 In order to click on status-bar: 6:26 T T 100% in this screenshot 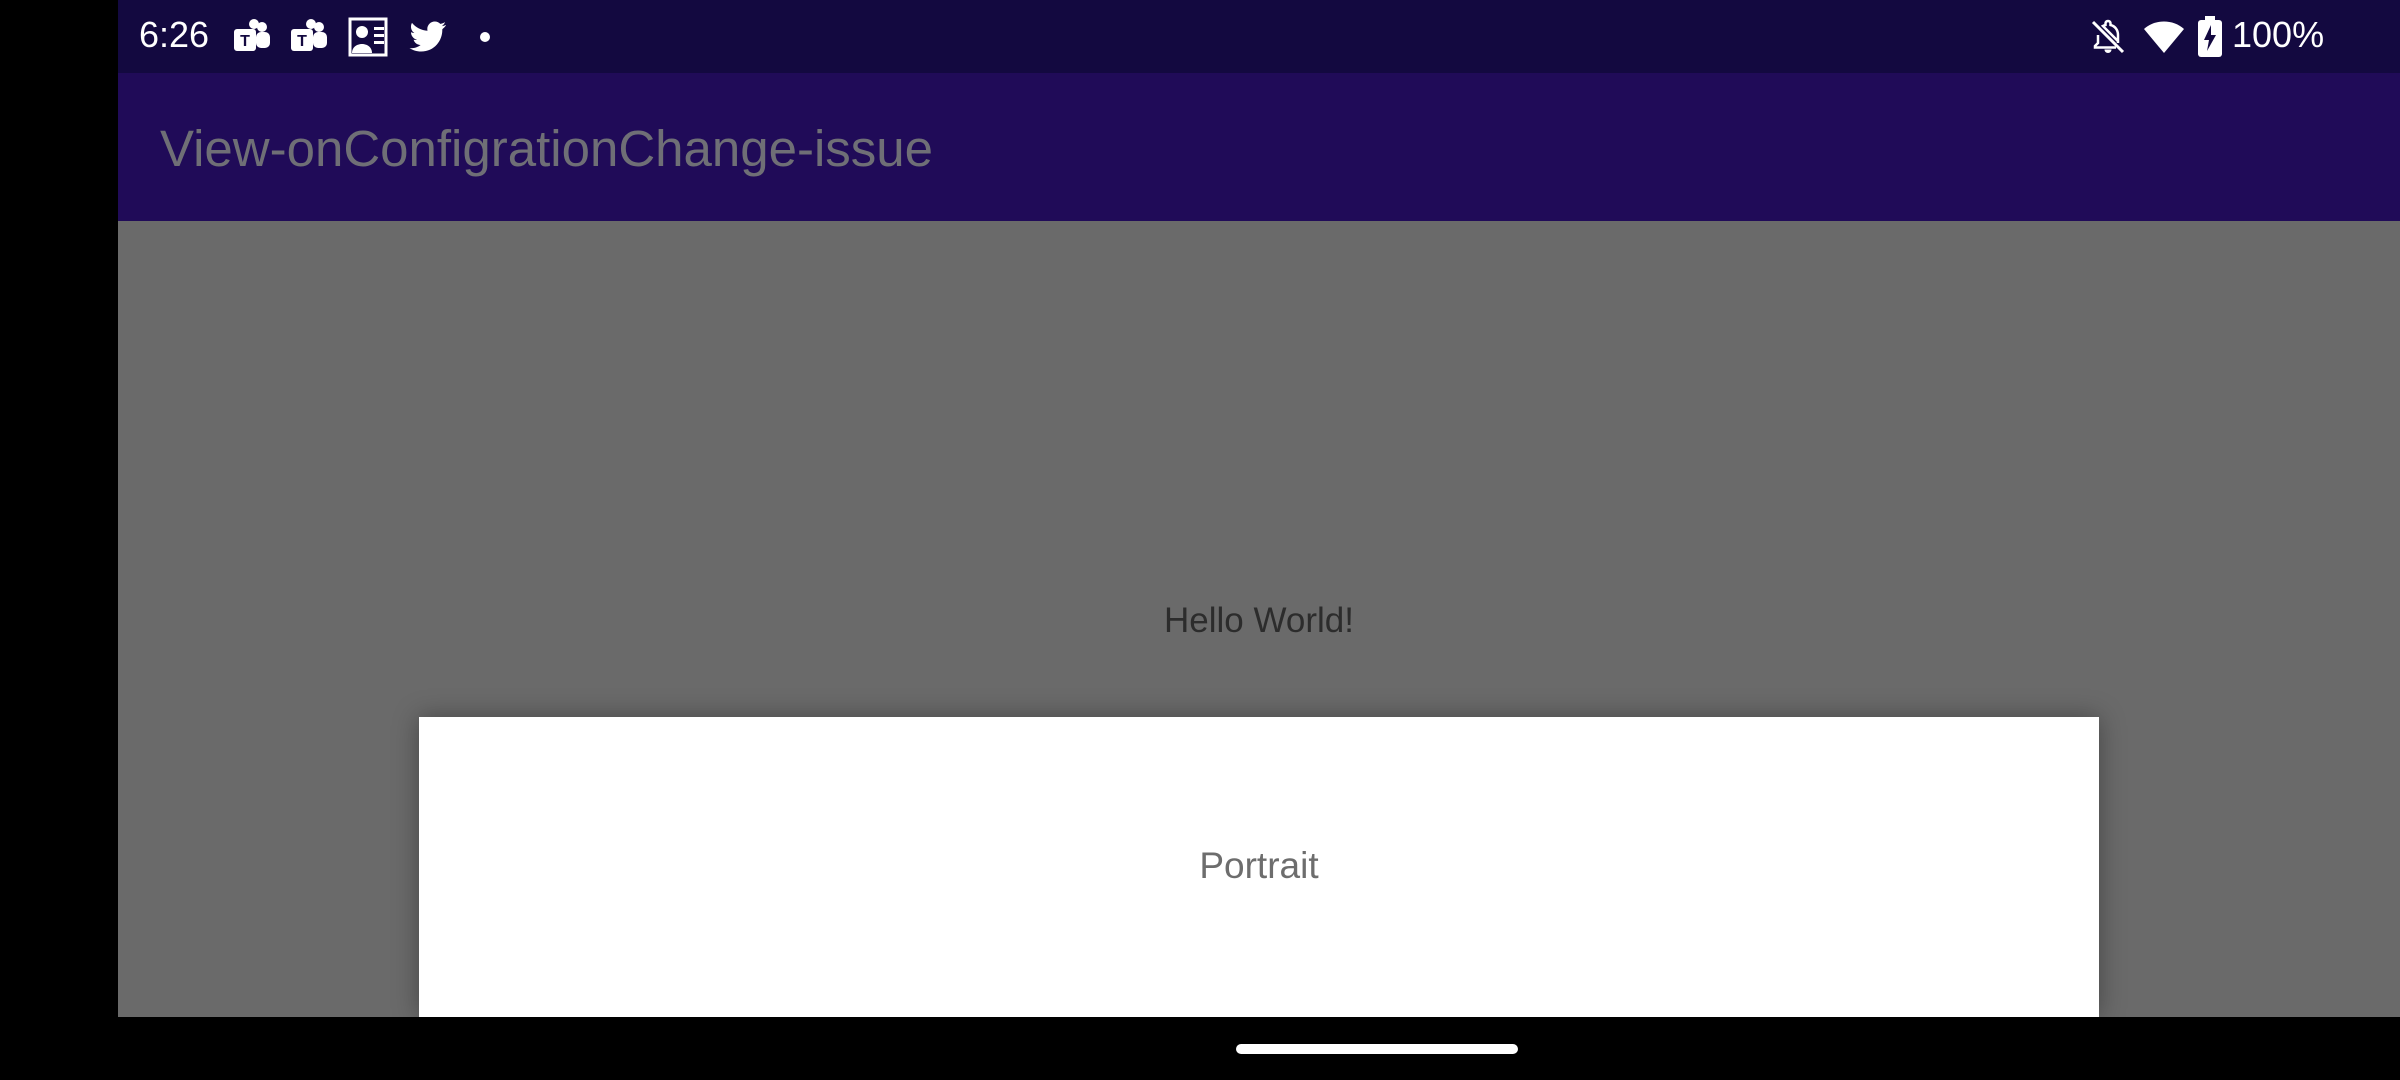, I will do `click(1259, 36)`.